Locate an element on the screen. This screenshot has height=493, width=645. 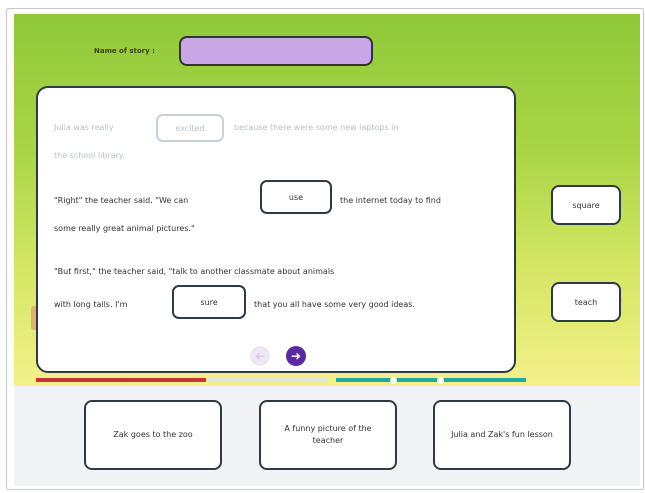
progress-completed is located at coordinates (121, 380).